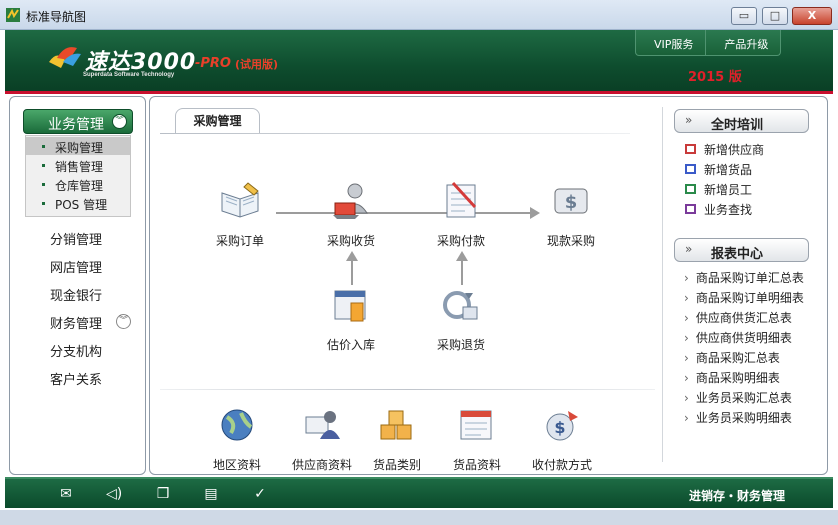  What do you see at coordinates (129, 75) in the screenshot?
I see `logo-subtitle: Superdata Software Technology` at bounding box center [129, 75].